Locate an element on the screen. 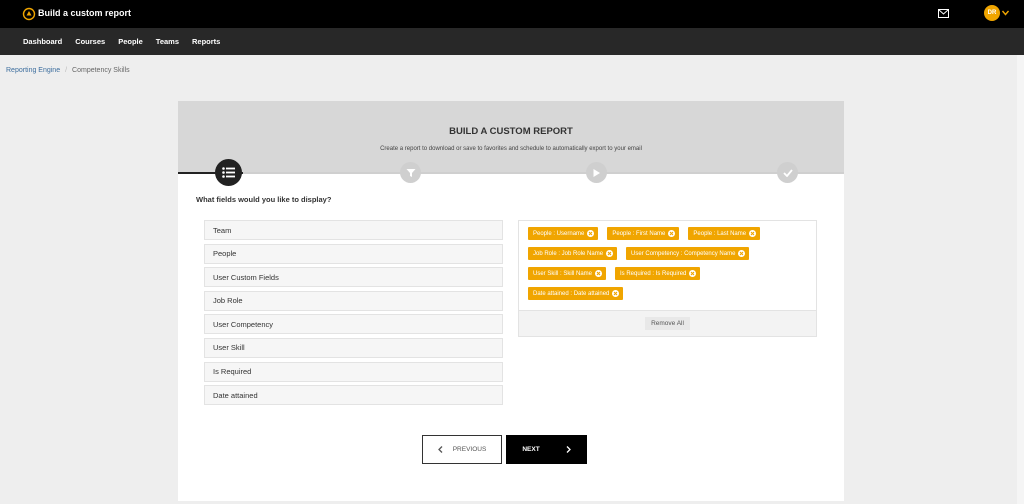  selected-tag: Is Required is located at coordinates (658, 273).